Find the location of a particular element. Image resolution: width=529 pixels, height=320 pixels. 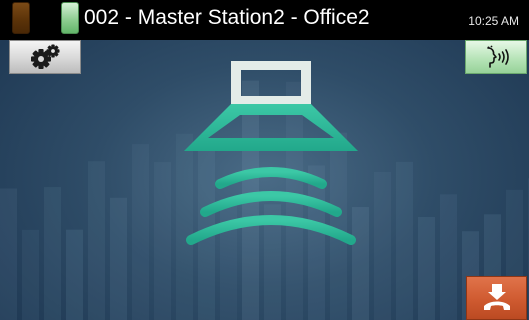

hang-up-button is located at coordinates (496, 298).